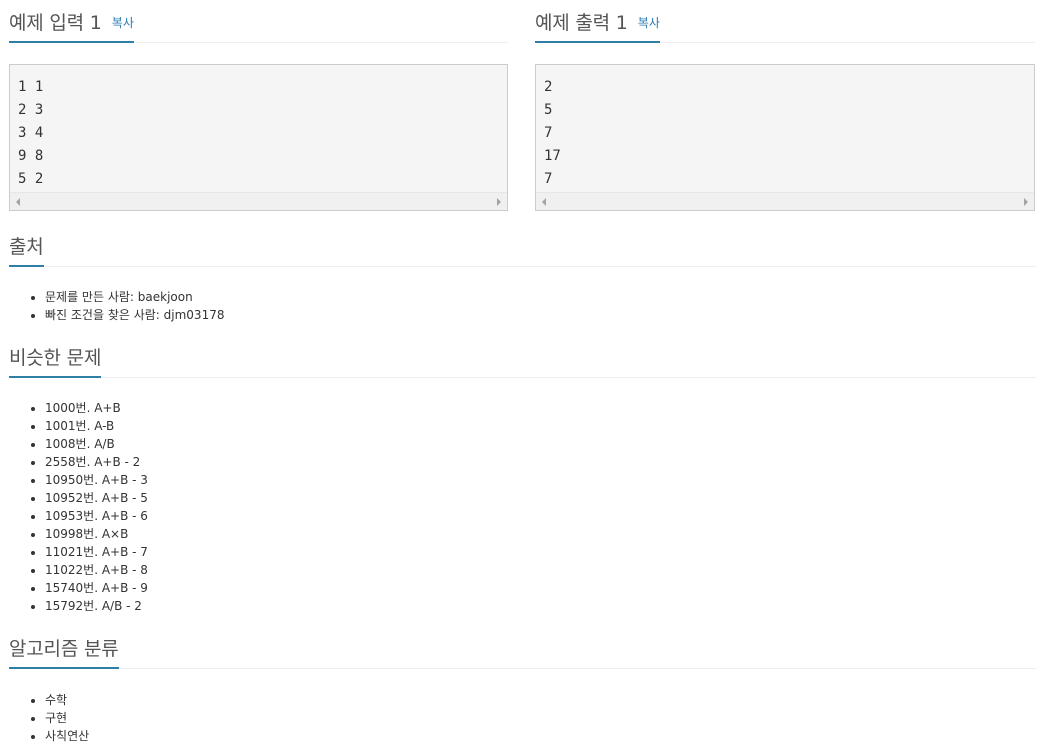 This screenshot has width=1049, height=748. I want to click on sample-input-title-wrap: 예제 입력 1 복사, so click(71, 22).